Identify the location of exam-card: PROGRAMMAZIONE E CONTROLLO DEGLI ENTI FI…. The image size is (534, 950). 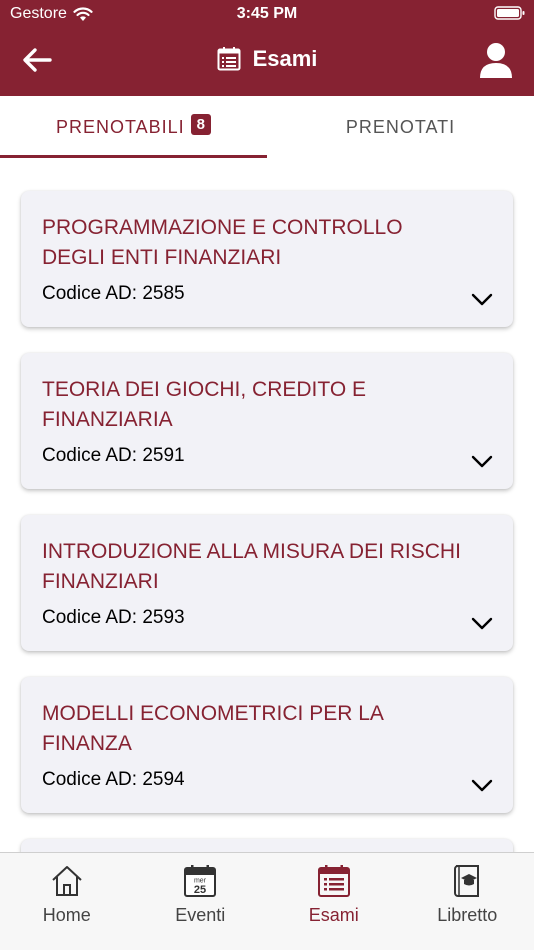
(267, 259).